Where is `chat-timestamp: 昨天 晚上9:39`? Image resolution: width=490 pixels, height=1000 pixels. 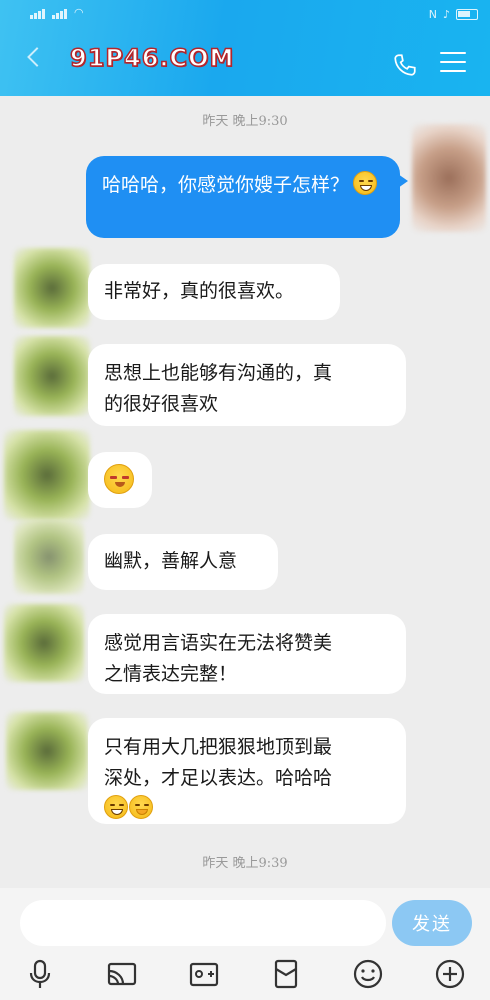 chat-timestamp: 昨天 晚上9:39 is located at coordinates (245, 863).